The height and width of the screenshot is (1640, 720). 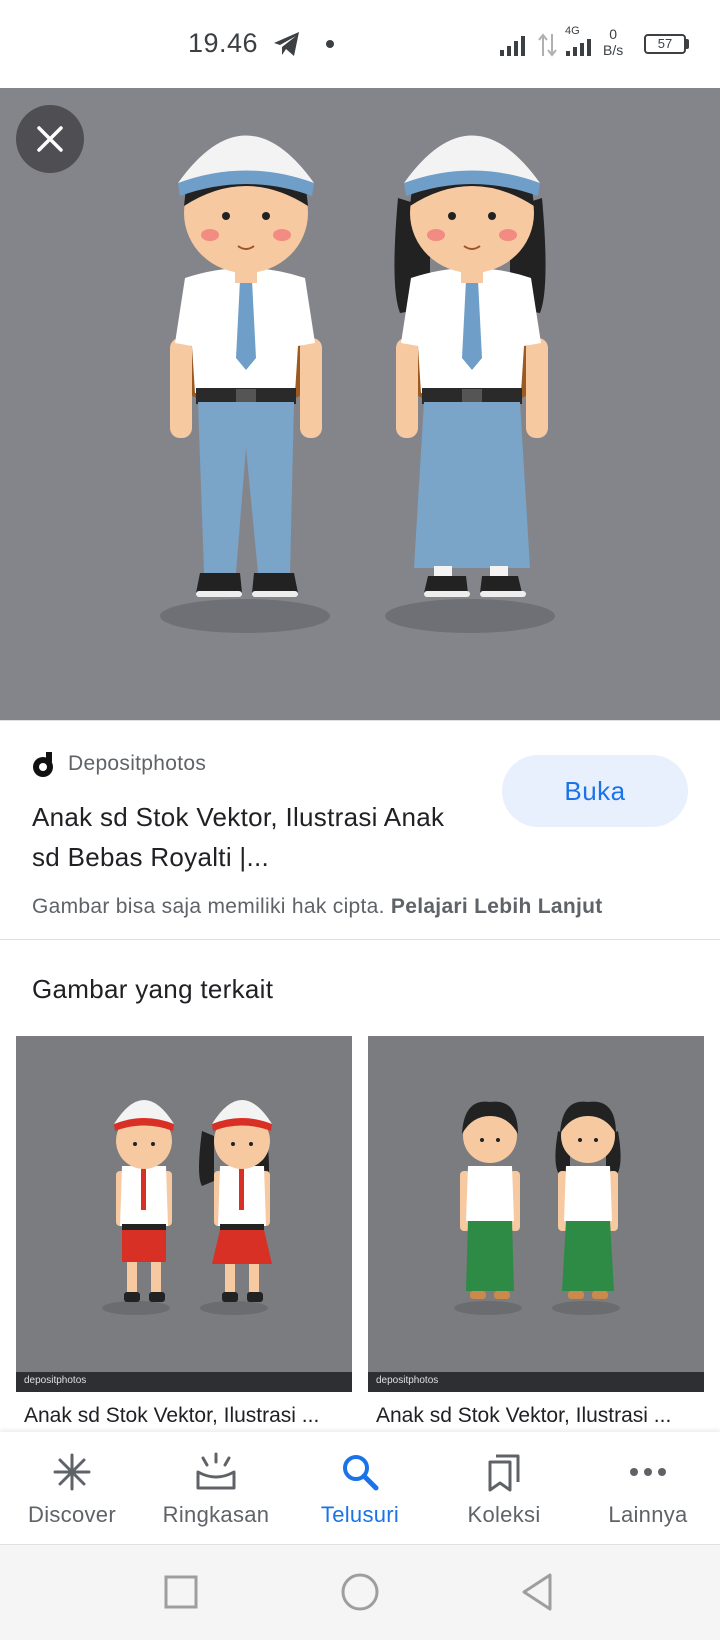 I want to click on nav-ringkasan: Ringkasan, so click(x=216, y=1488).